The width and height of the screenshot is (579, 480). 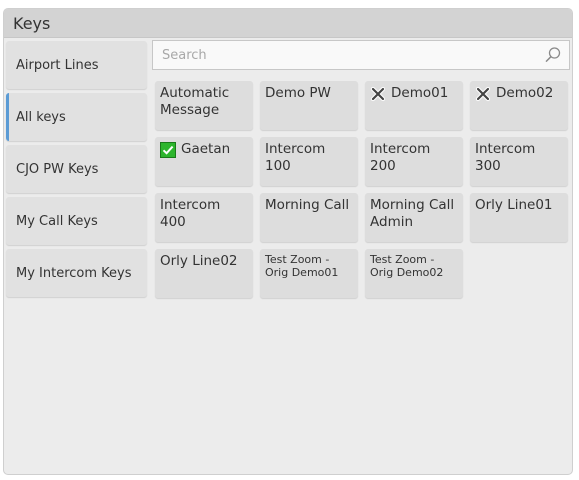 I want to click on key-label: Demo02, so click(x=525, y=93).